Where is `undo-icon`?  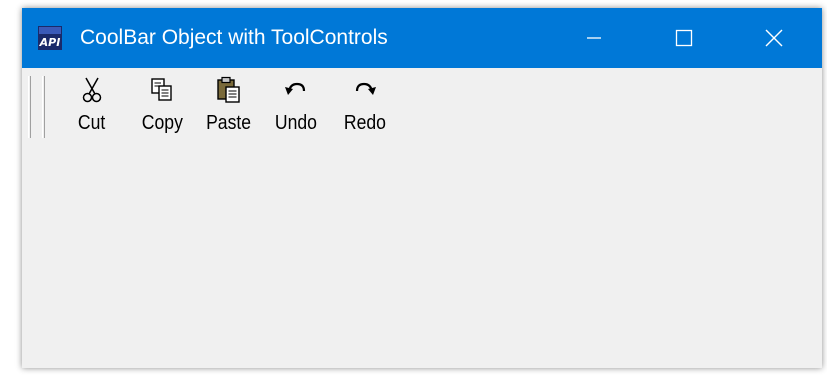 undo-icon is located at coordinates (296, 90).